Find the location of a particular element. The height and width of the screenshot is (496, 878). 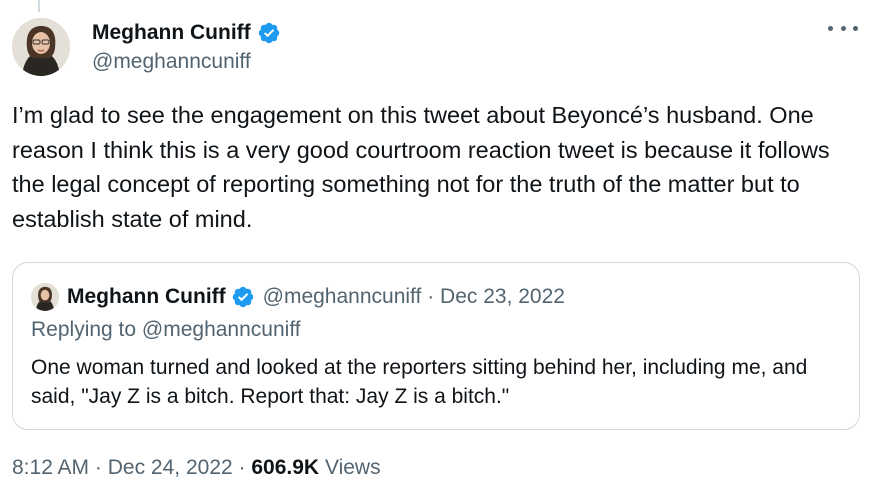

quoted-author-handle: @meghanncuniff is located at coordinates (342, 297).